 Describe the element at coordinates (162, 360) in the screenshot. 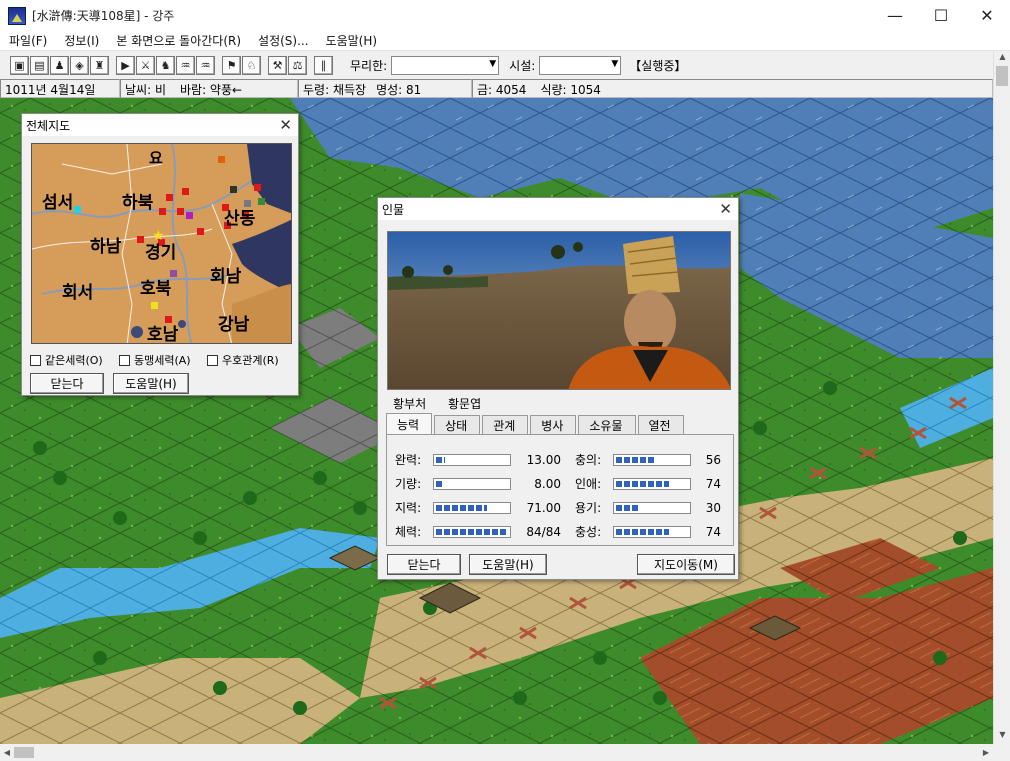

I see `allied-faction-label: 동맹세력(A)` at that location.